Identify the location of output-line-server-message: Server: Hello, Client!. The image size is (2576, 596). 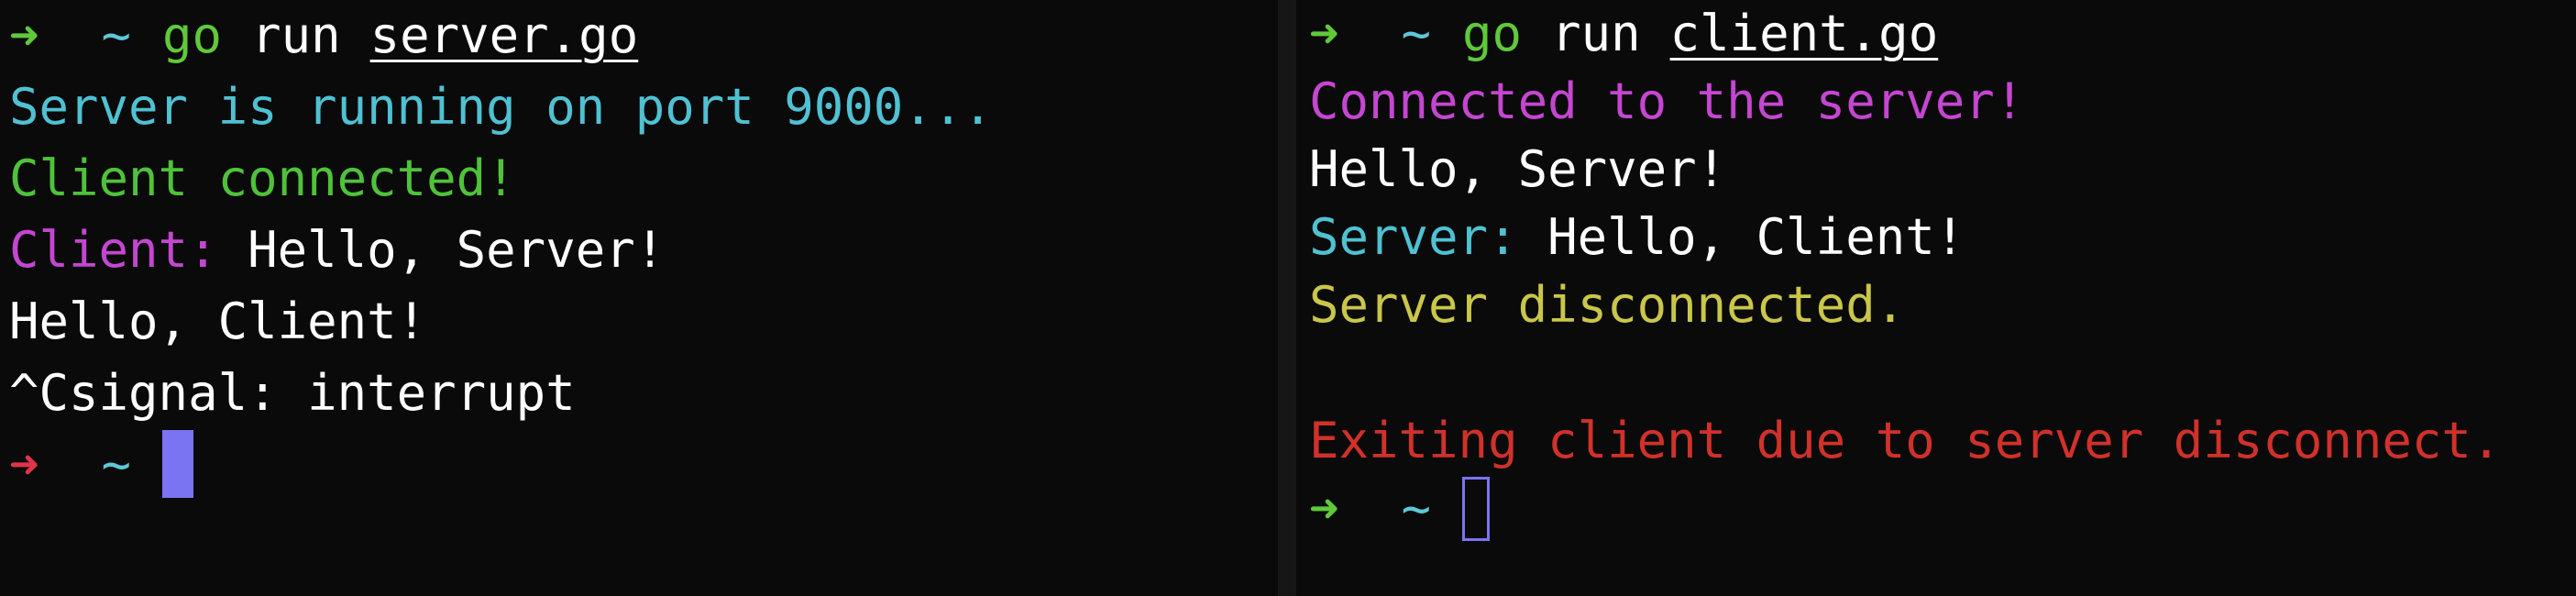
(1943, 237).